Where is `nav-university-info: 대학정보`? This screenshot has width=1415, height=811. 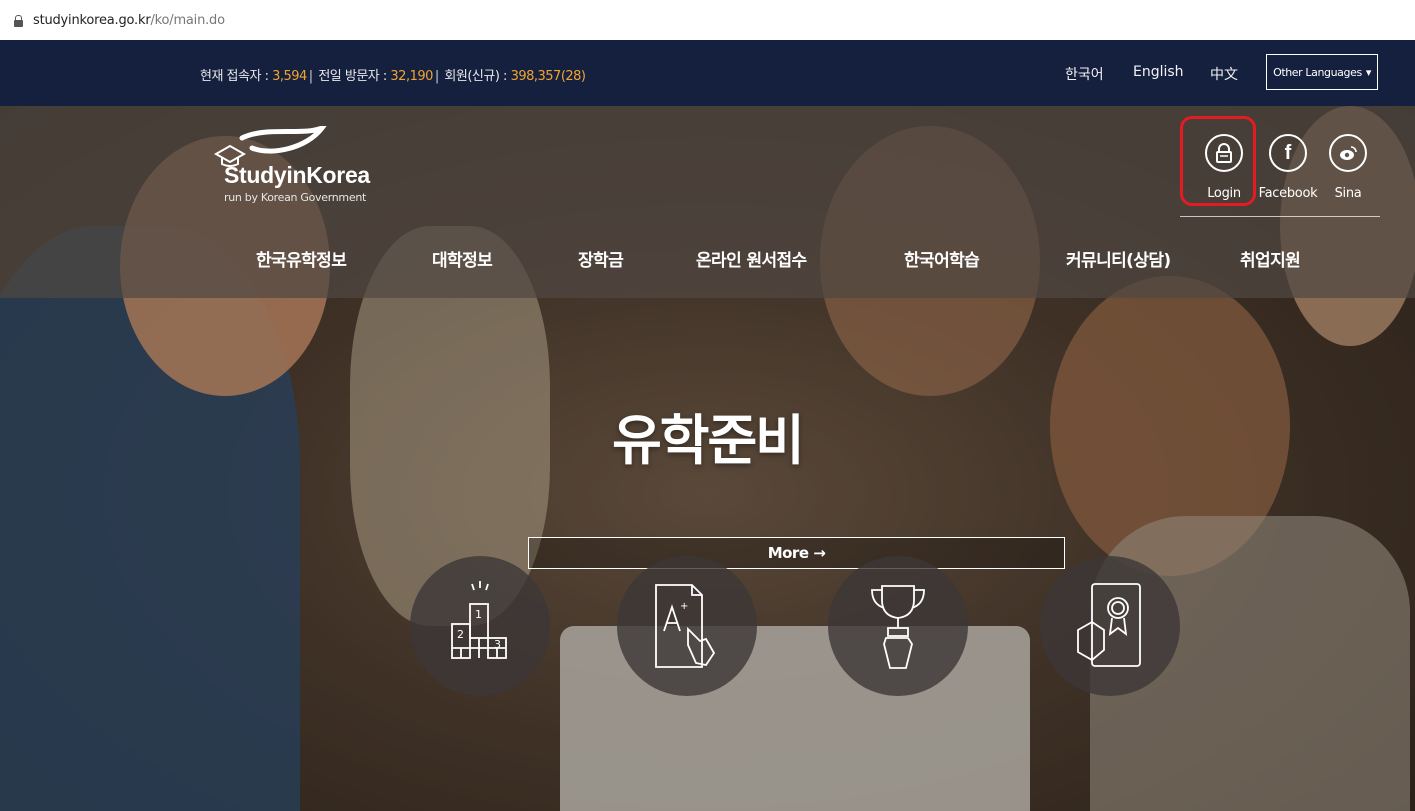
nav-university-info: 대학정보 is located at coordinates (462, 258).